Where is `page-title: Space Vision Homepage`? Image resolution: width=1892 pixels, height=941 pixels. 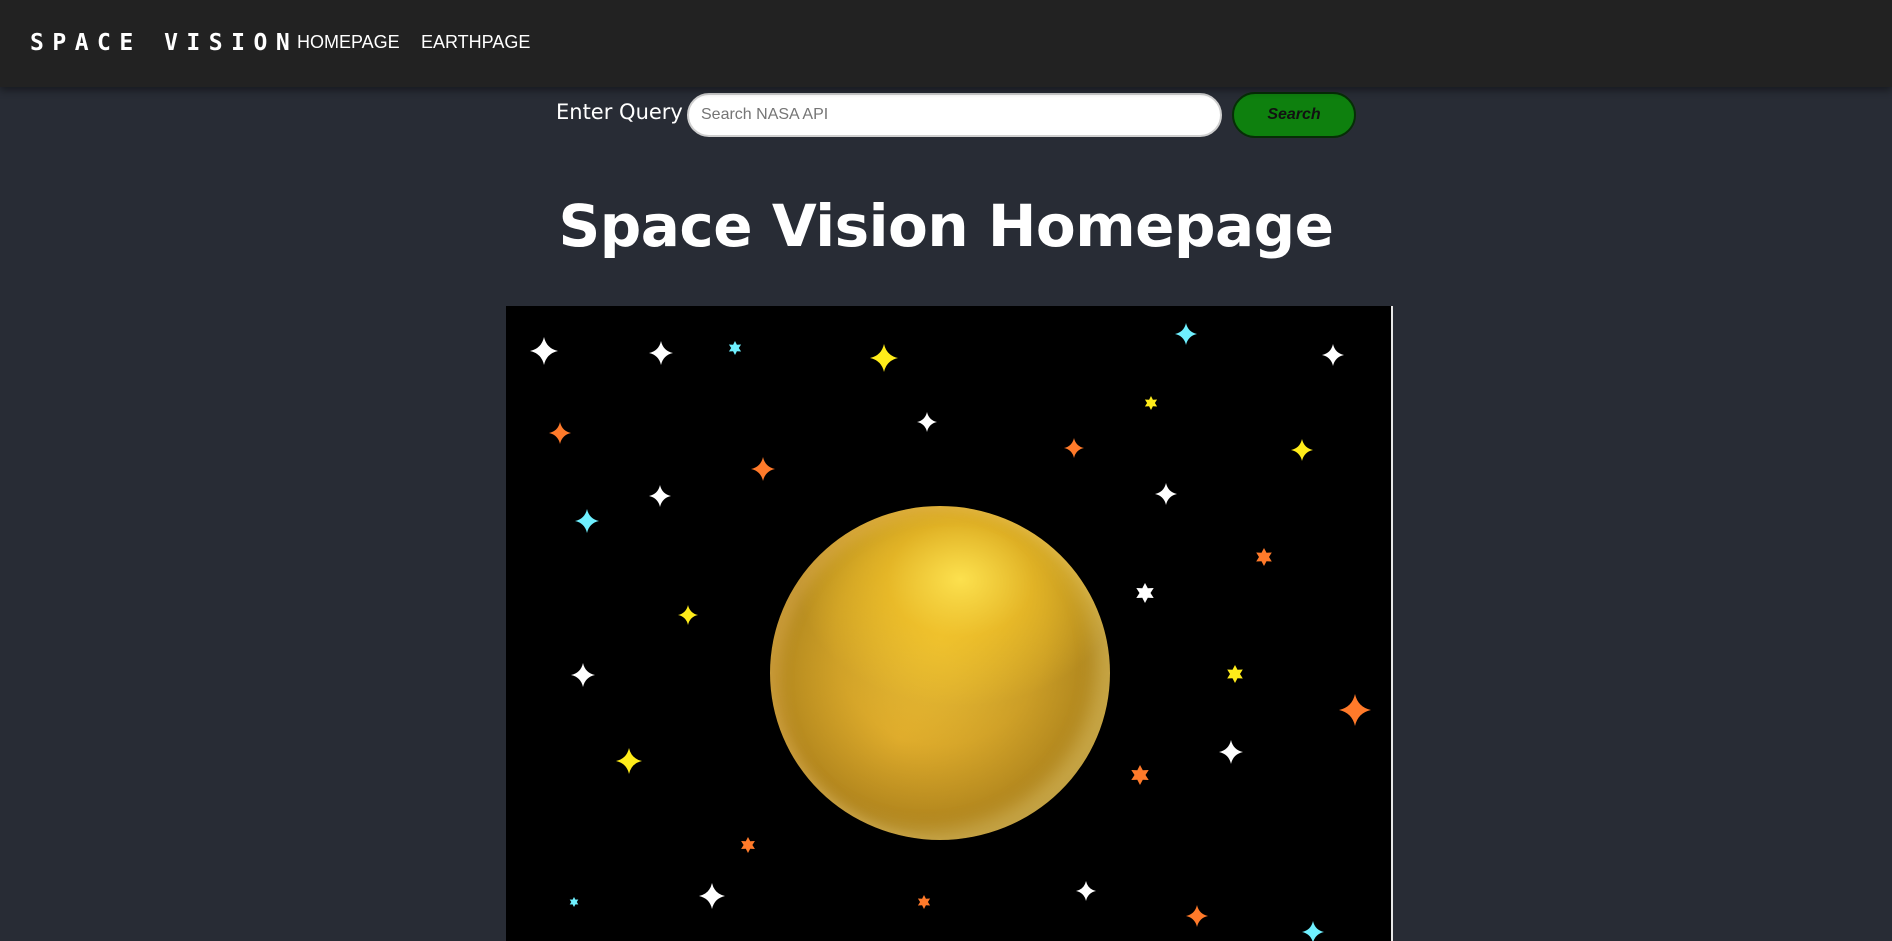 page-title: Space Vision Homepage is located at coordinates (946, 226).